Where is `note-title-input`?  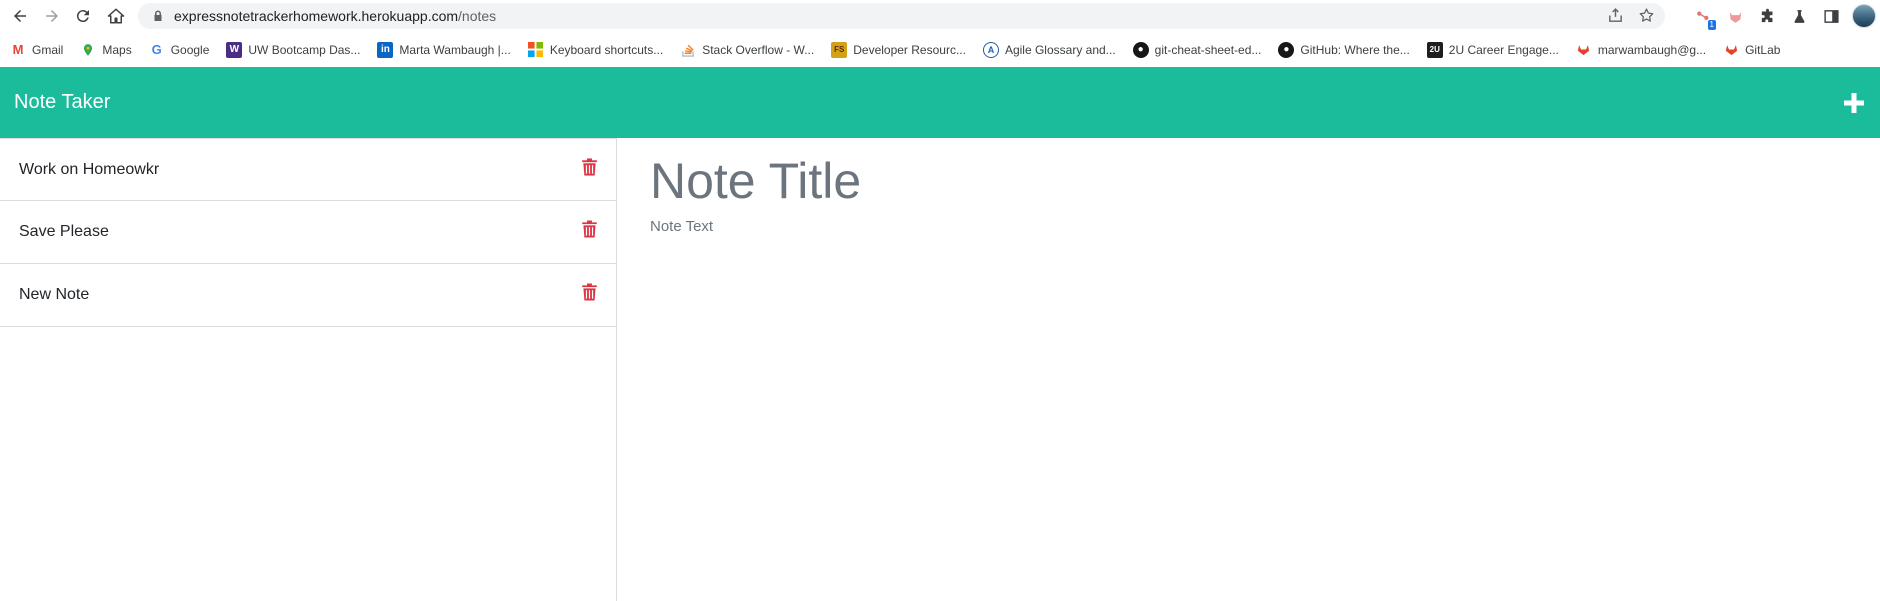 note-title-input is located at coordinates (1249, 181).